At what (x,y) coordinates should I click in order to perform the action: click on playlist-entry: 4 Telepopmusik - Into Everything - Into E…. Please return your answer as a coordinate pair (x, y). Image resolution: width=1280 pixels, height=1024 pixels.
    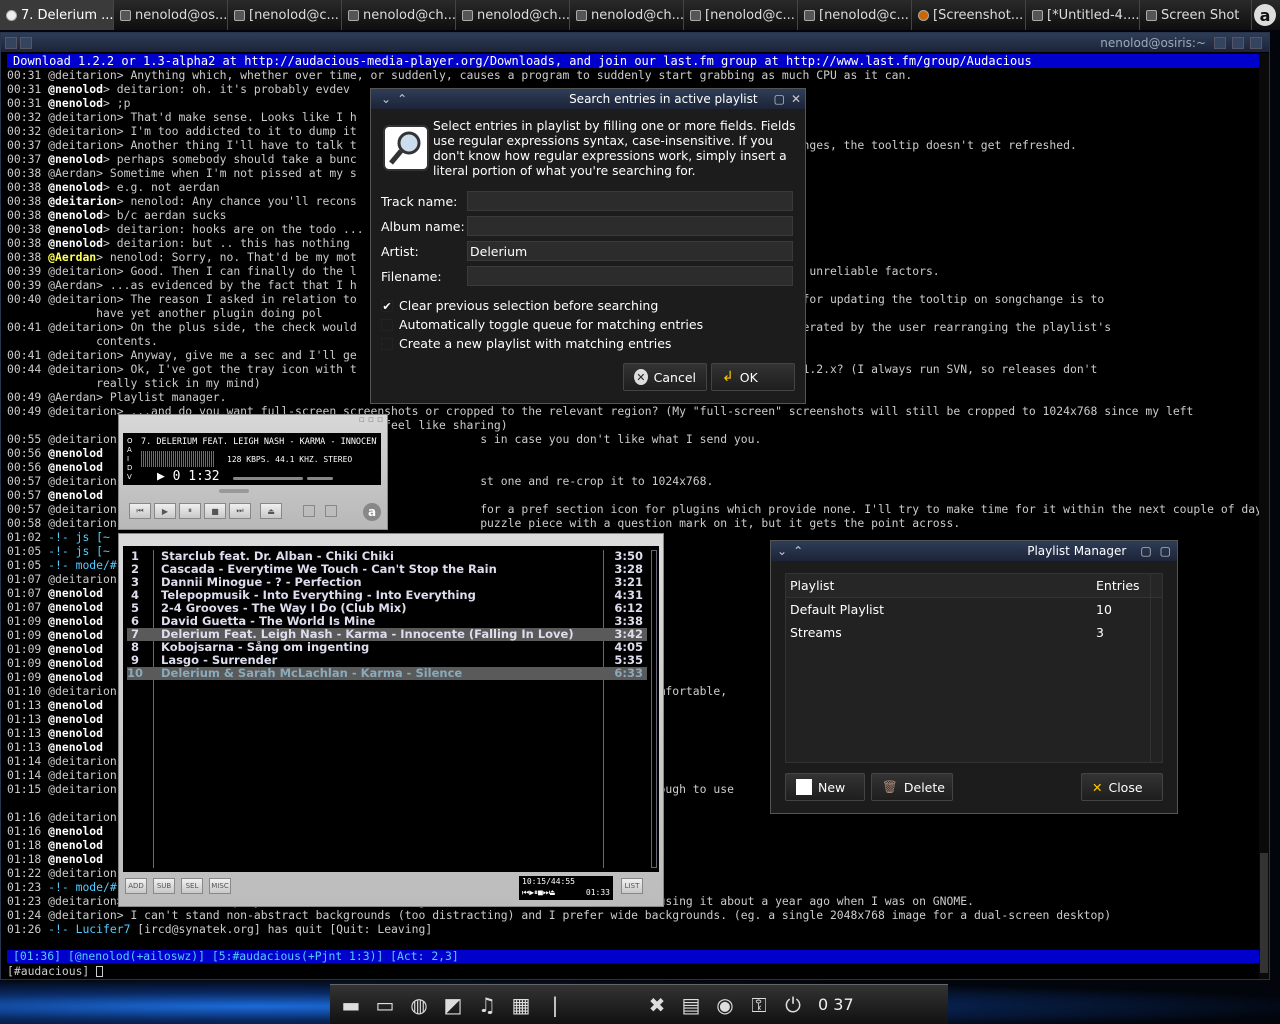
    Looking at the image, I should click on (387, 595).